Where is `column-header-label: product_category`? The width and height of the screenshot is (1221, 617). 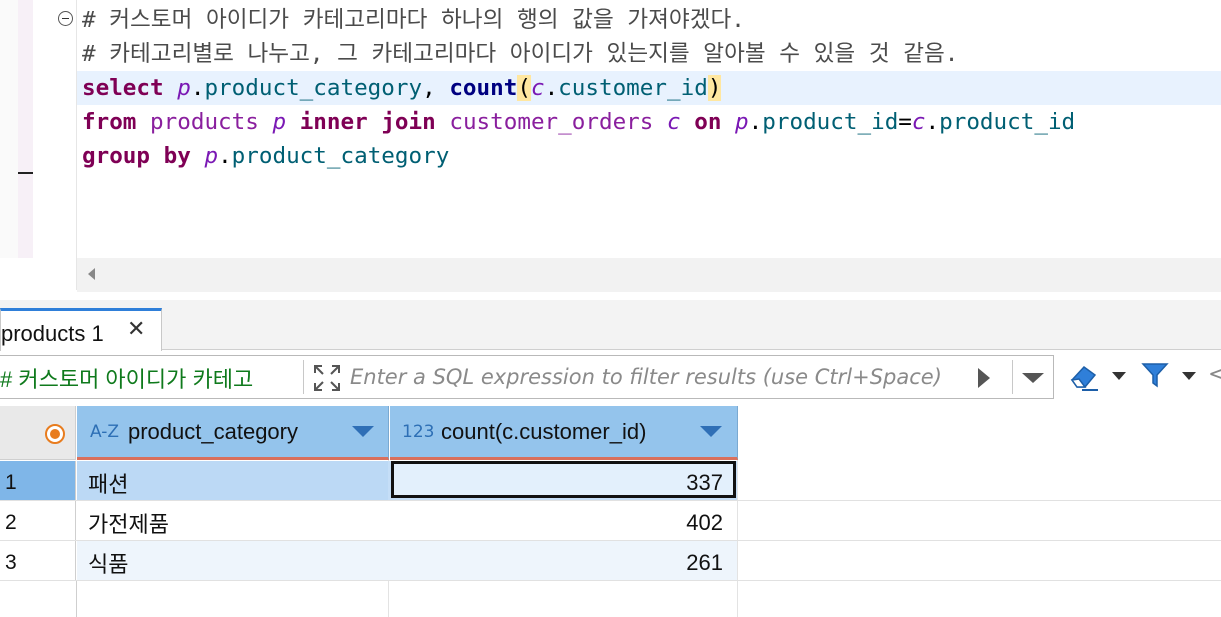 column-header-label: product_category is located at coordinates (213, 431).